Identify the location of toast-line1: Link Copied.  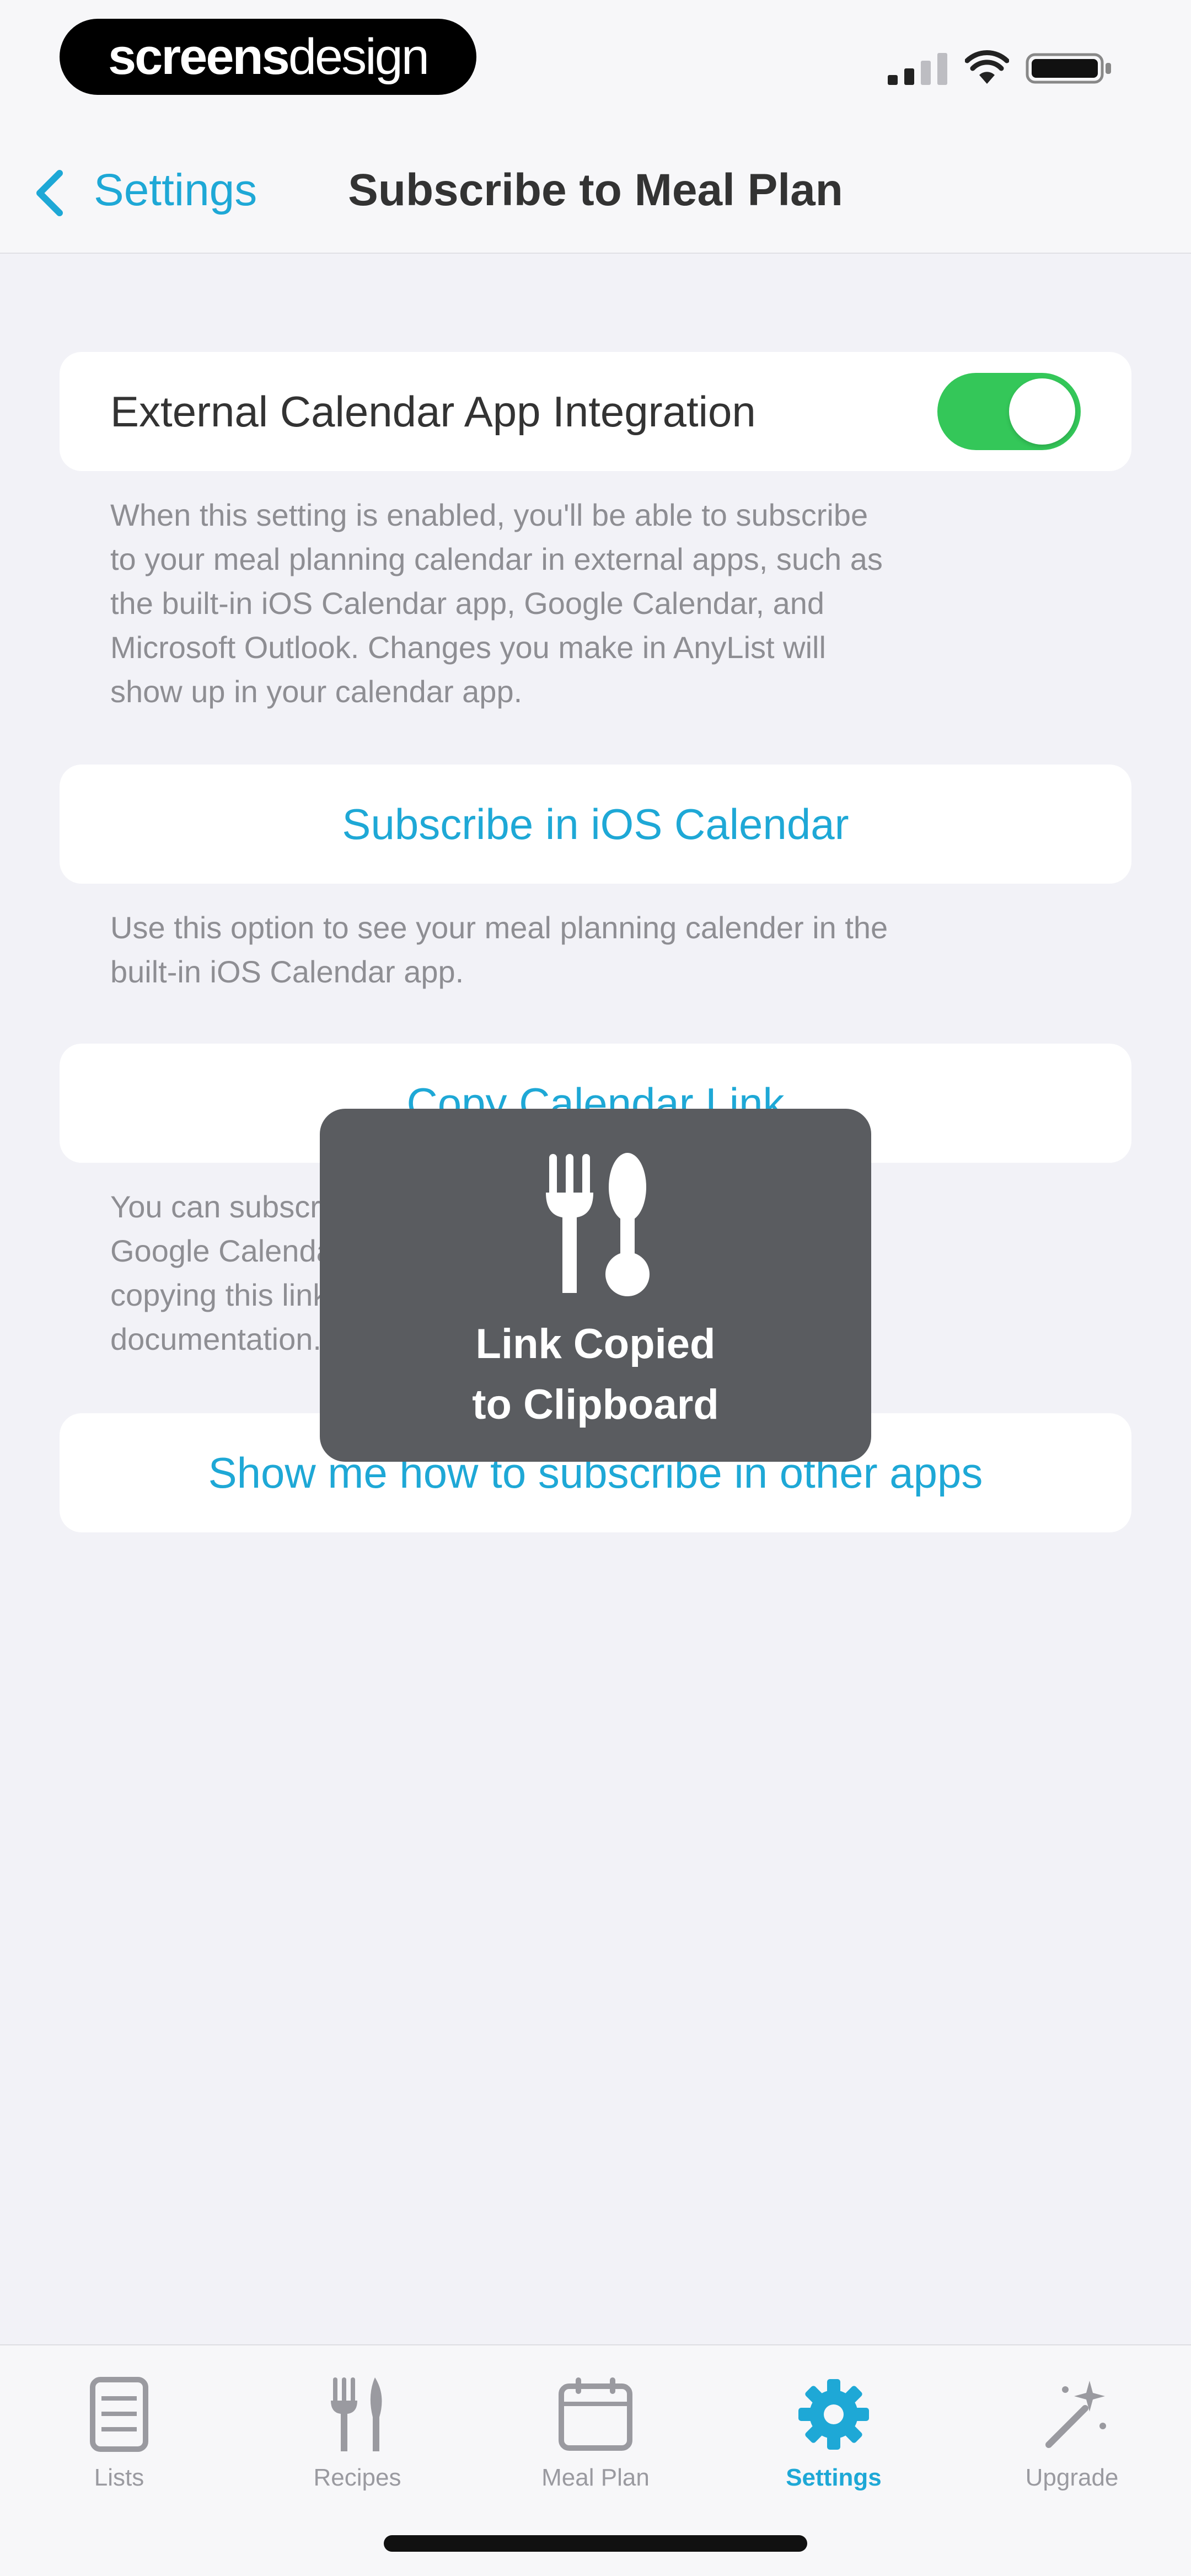
(595, 1344).